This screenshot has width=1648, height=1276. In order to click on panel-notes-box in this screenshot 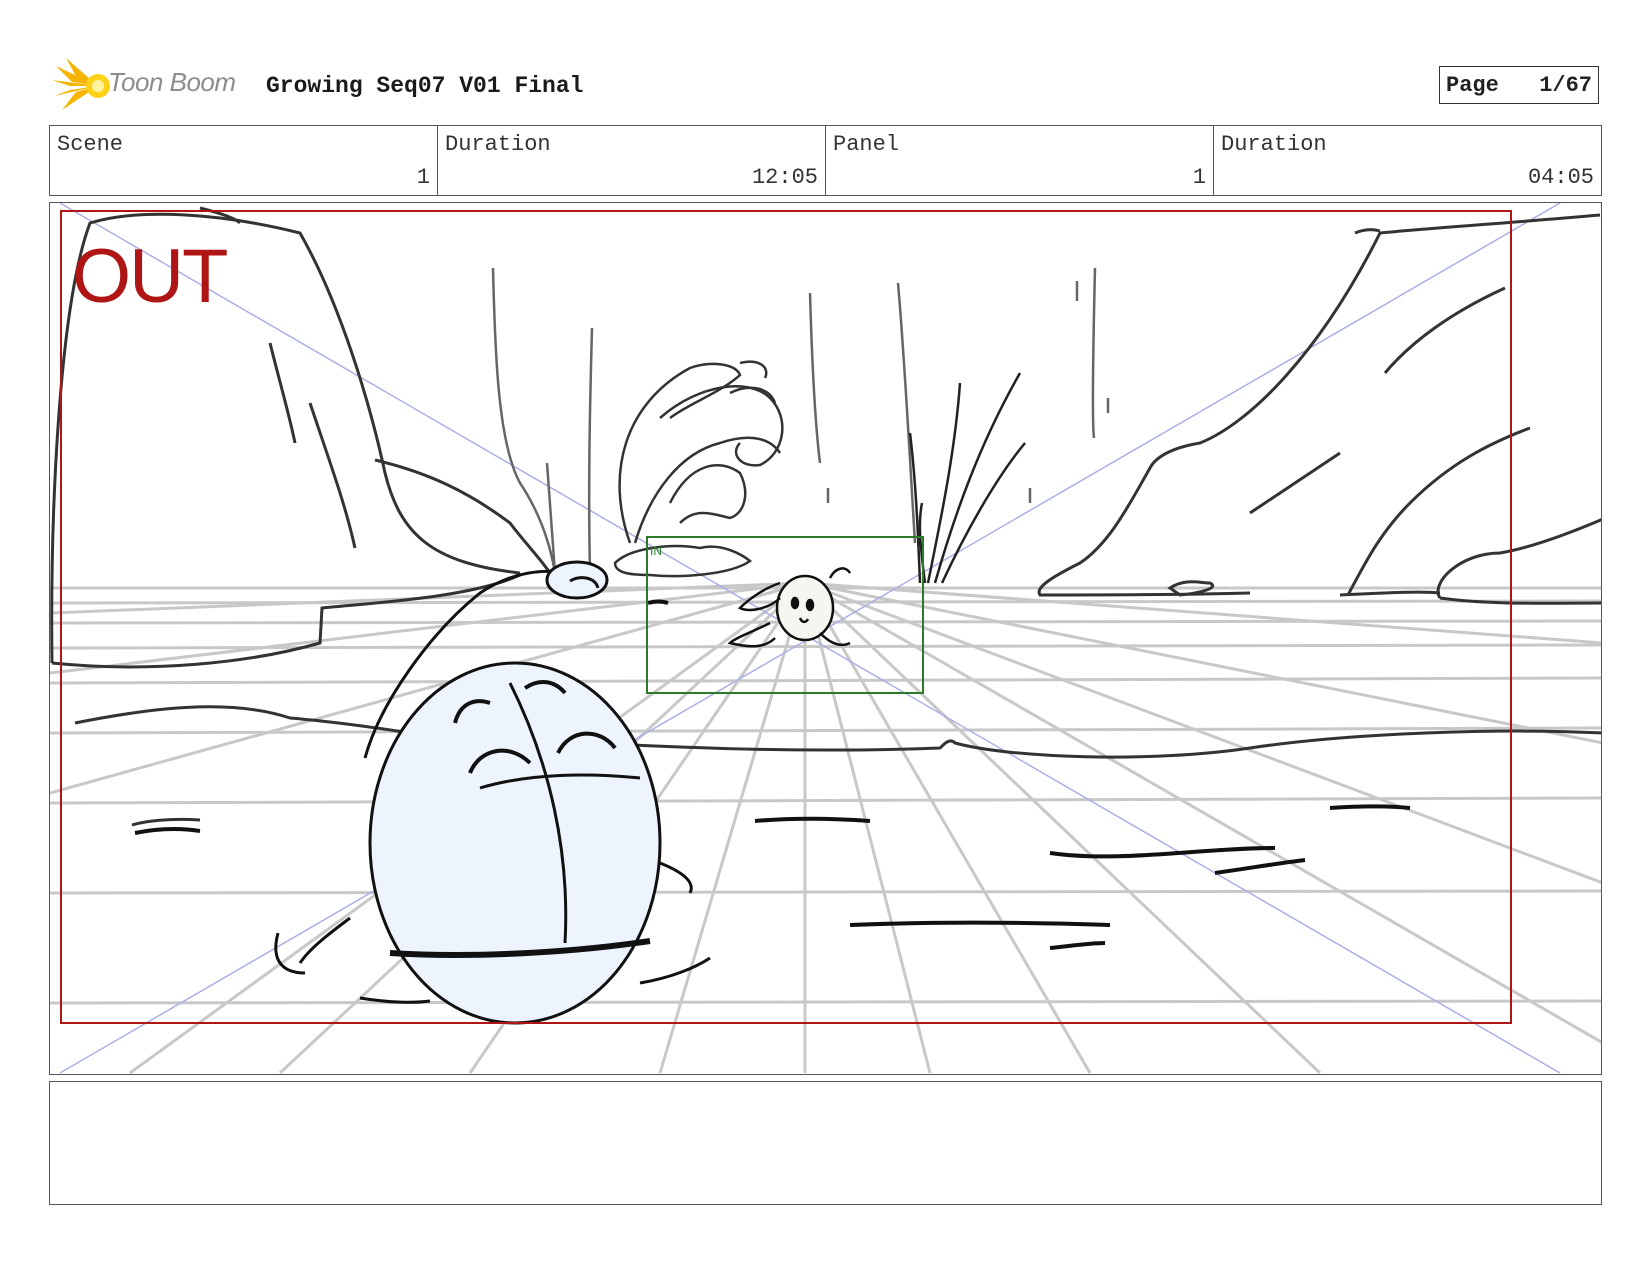, I will do `click(825, 1143)`.